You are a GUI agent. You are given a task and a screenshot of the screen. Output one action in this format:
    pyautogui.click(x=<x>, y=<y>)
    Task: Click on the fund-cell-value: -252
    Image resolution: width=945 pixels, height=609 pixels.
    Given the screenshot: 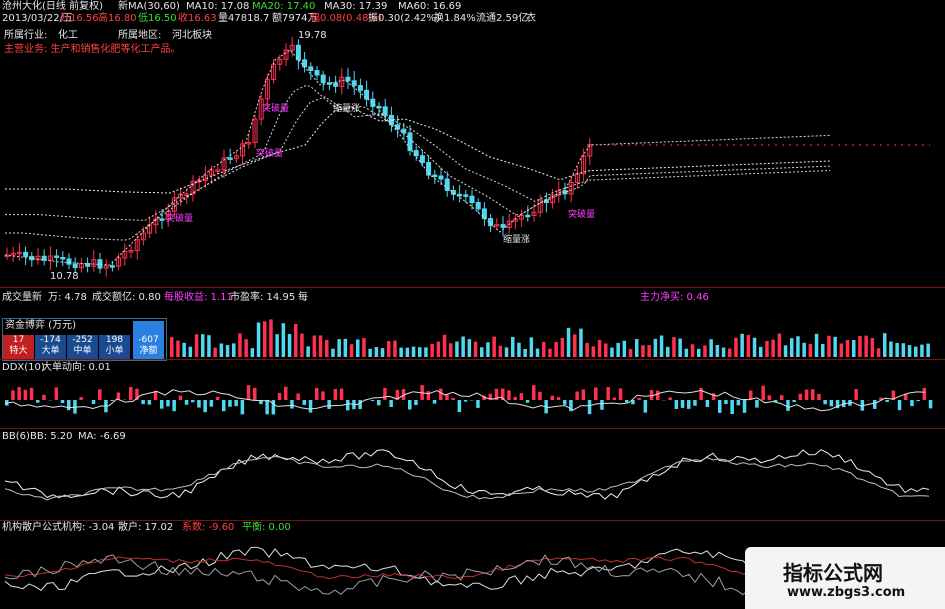 What is the action you would take?
    pyautogui.click(x=82, y=340)
    